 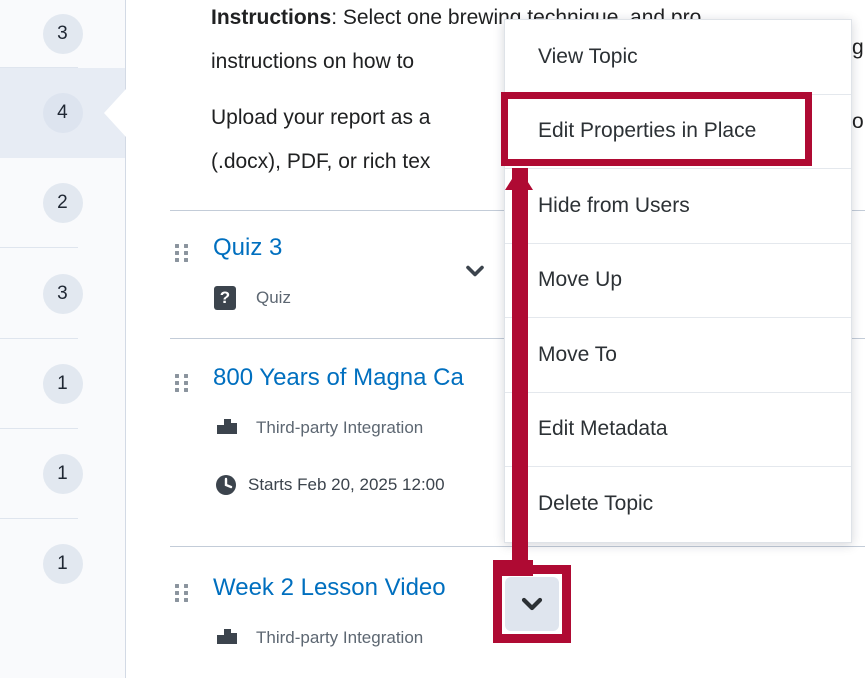 I want to click on list-item-title-link: 800 Years of Magna Ca, so click(x=338, y=378).